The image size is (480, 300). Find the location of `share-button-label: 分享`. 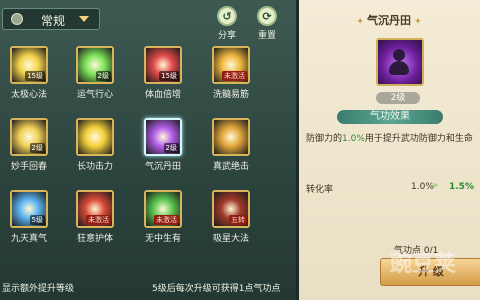

share-button-label: 分享 is located at coordinates (226, 36).